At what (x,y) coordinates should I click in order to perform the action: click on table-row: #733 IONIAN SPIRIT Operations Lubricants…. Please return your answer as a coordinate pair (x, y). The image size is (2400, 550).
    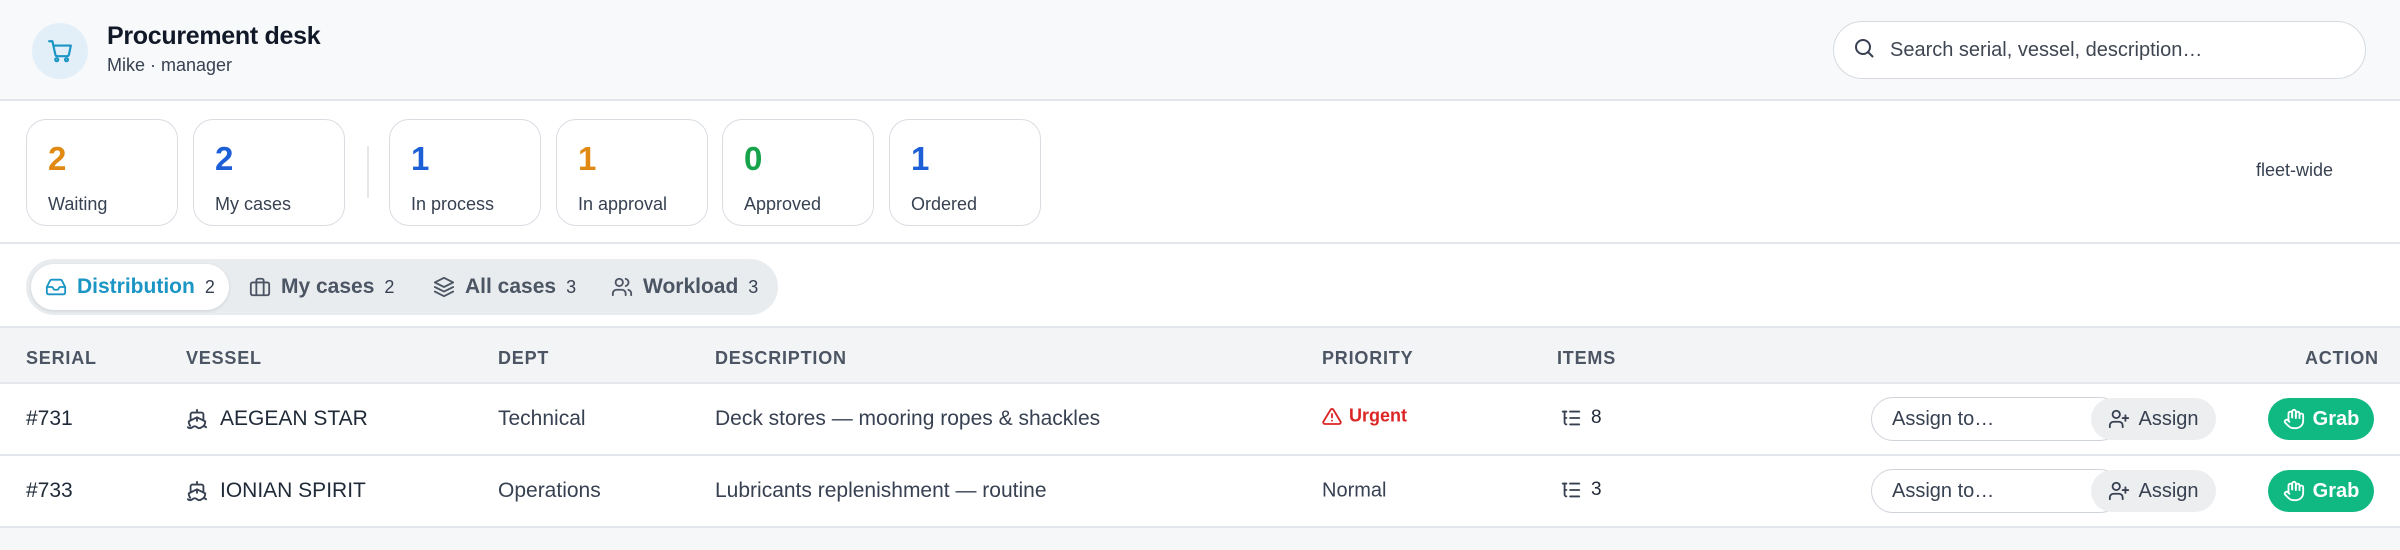
    Looking at the image, I should click on (1200, 492).